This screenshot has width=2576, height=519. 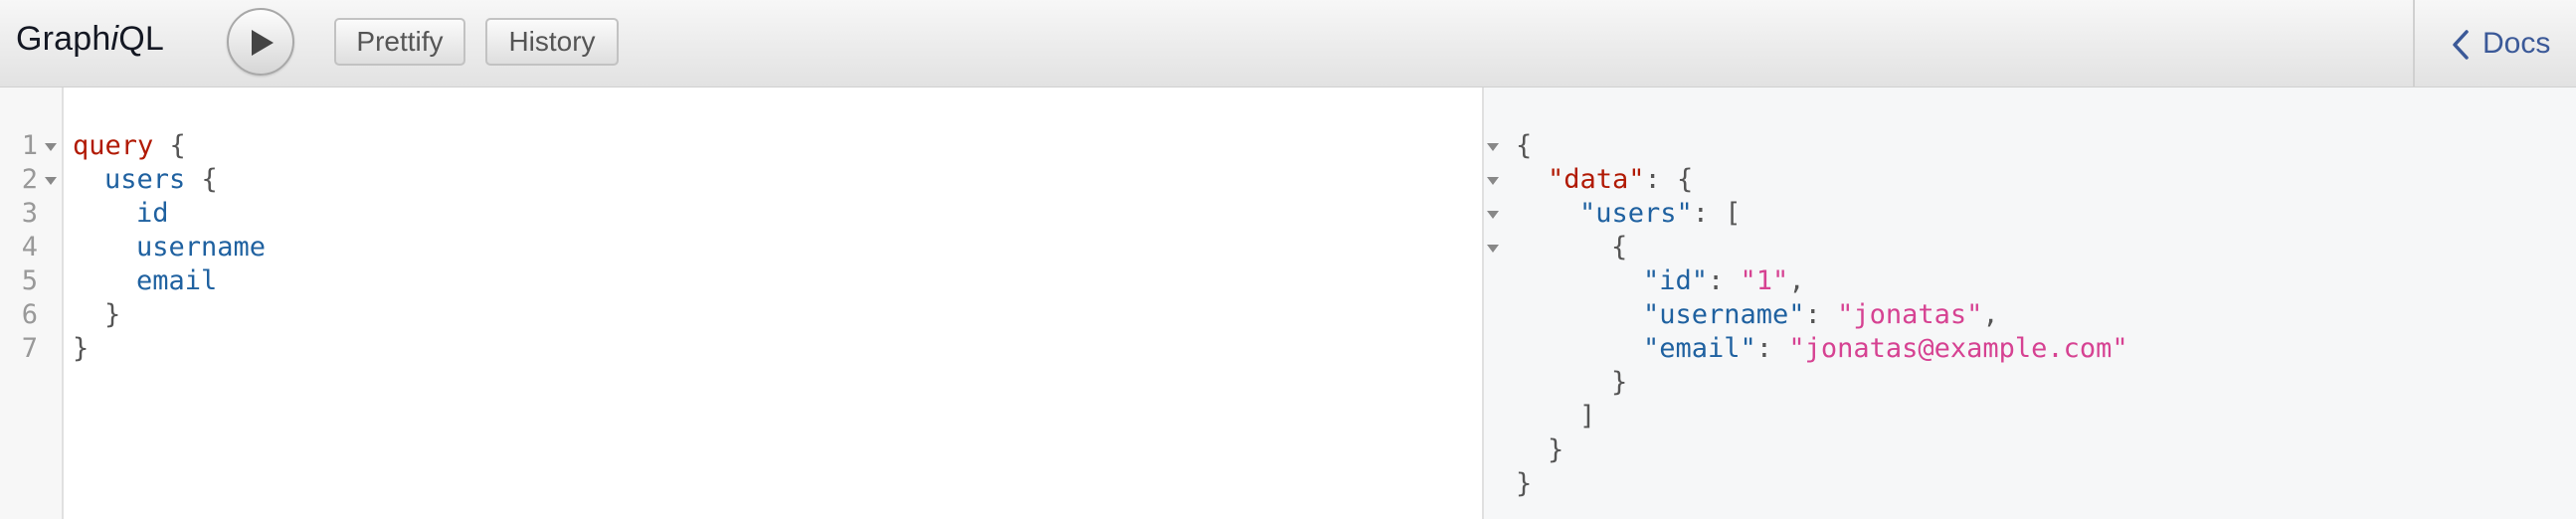 I want to click on punct: : [, so click(x=1717, y=213).